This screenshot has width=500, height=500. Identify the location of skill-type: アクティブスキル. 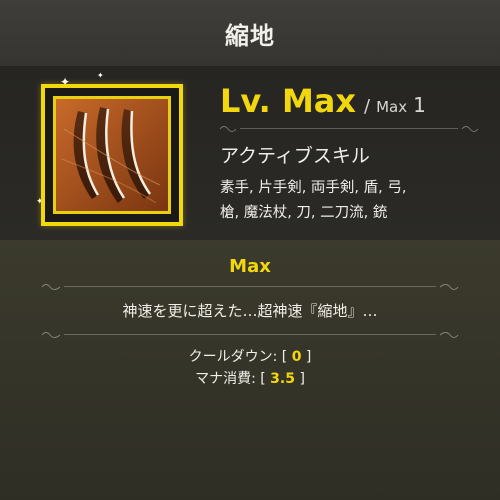
(295, 156).